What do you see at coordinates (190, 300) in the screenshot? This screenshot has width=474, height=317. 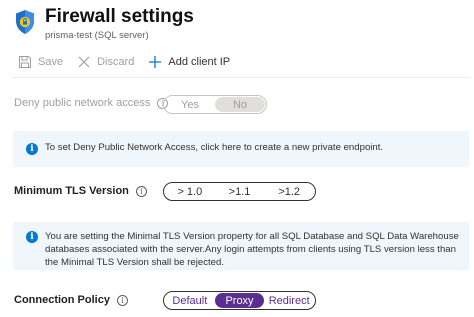 I see `policy-default-option: Default` at bounding box center [190, 300].